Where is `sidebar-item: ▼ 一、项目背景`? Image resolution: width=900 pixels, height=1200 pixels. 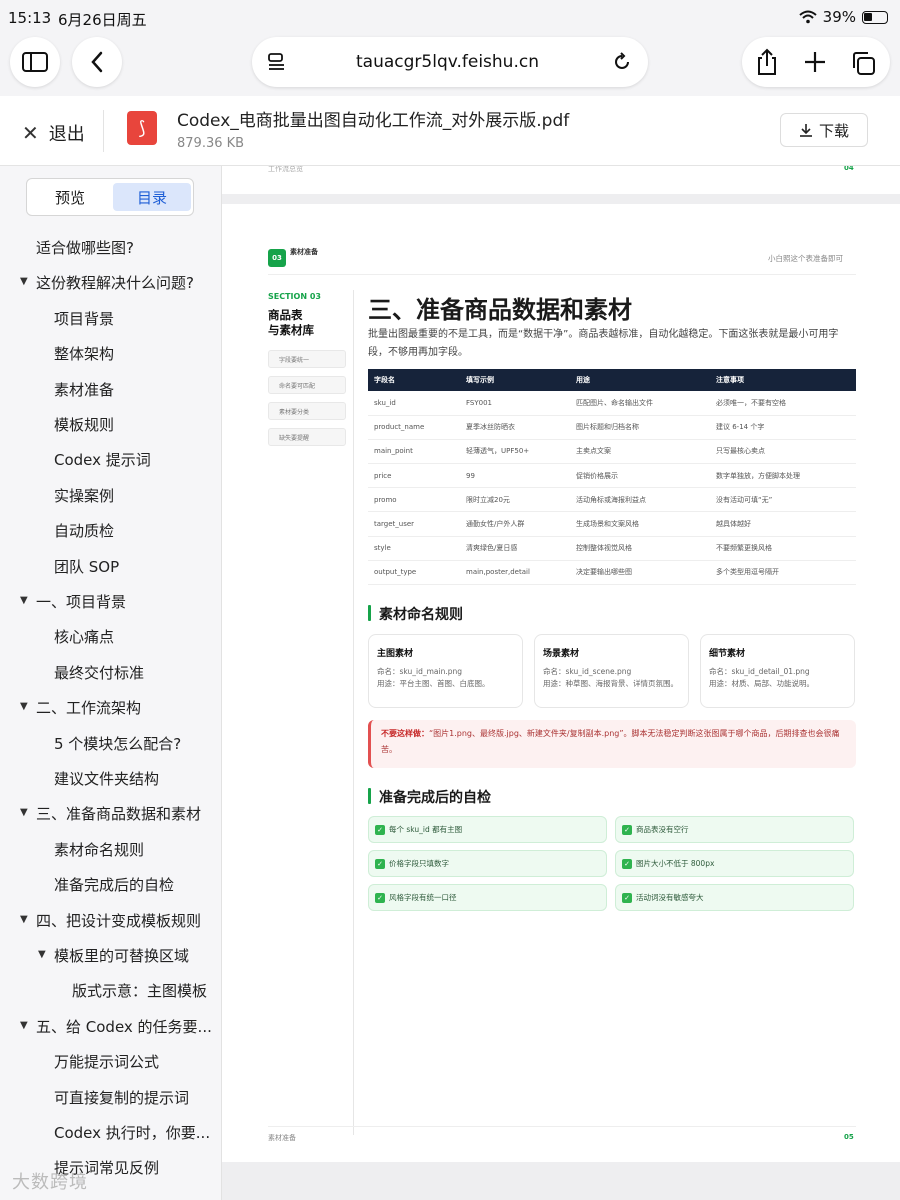
sidebar-item: ▼ 一、项目背景 is located at coordinates (110, 602).